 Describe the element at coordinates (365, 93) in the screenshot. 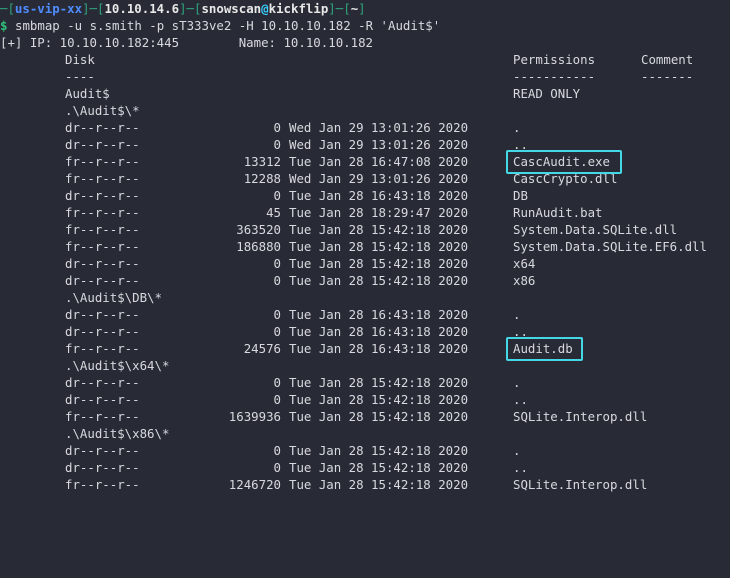

I see `share-row: Audit$ READ ONLY` at that location.